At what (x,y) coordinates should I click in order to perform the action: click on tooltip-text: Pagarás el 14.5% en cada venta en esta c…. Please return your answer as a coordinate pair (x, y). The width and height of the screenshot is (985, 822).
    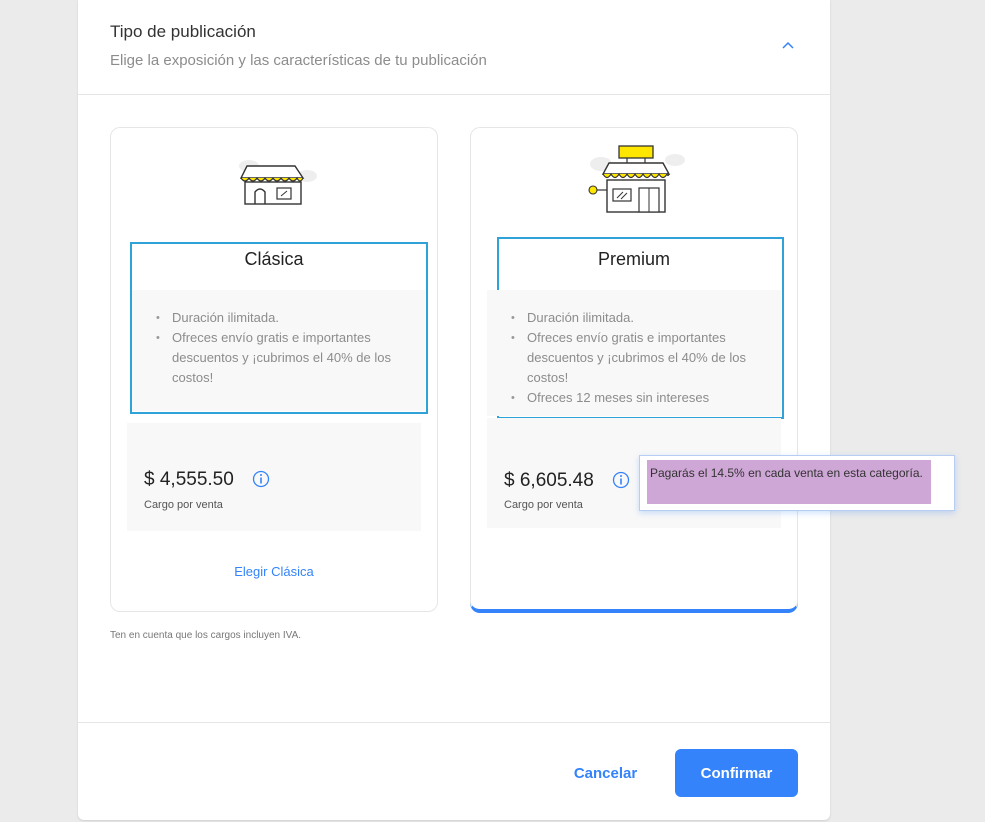
    Looking at the image, I should click on (789, 482).